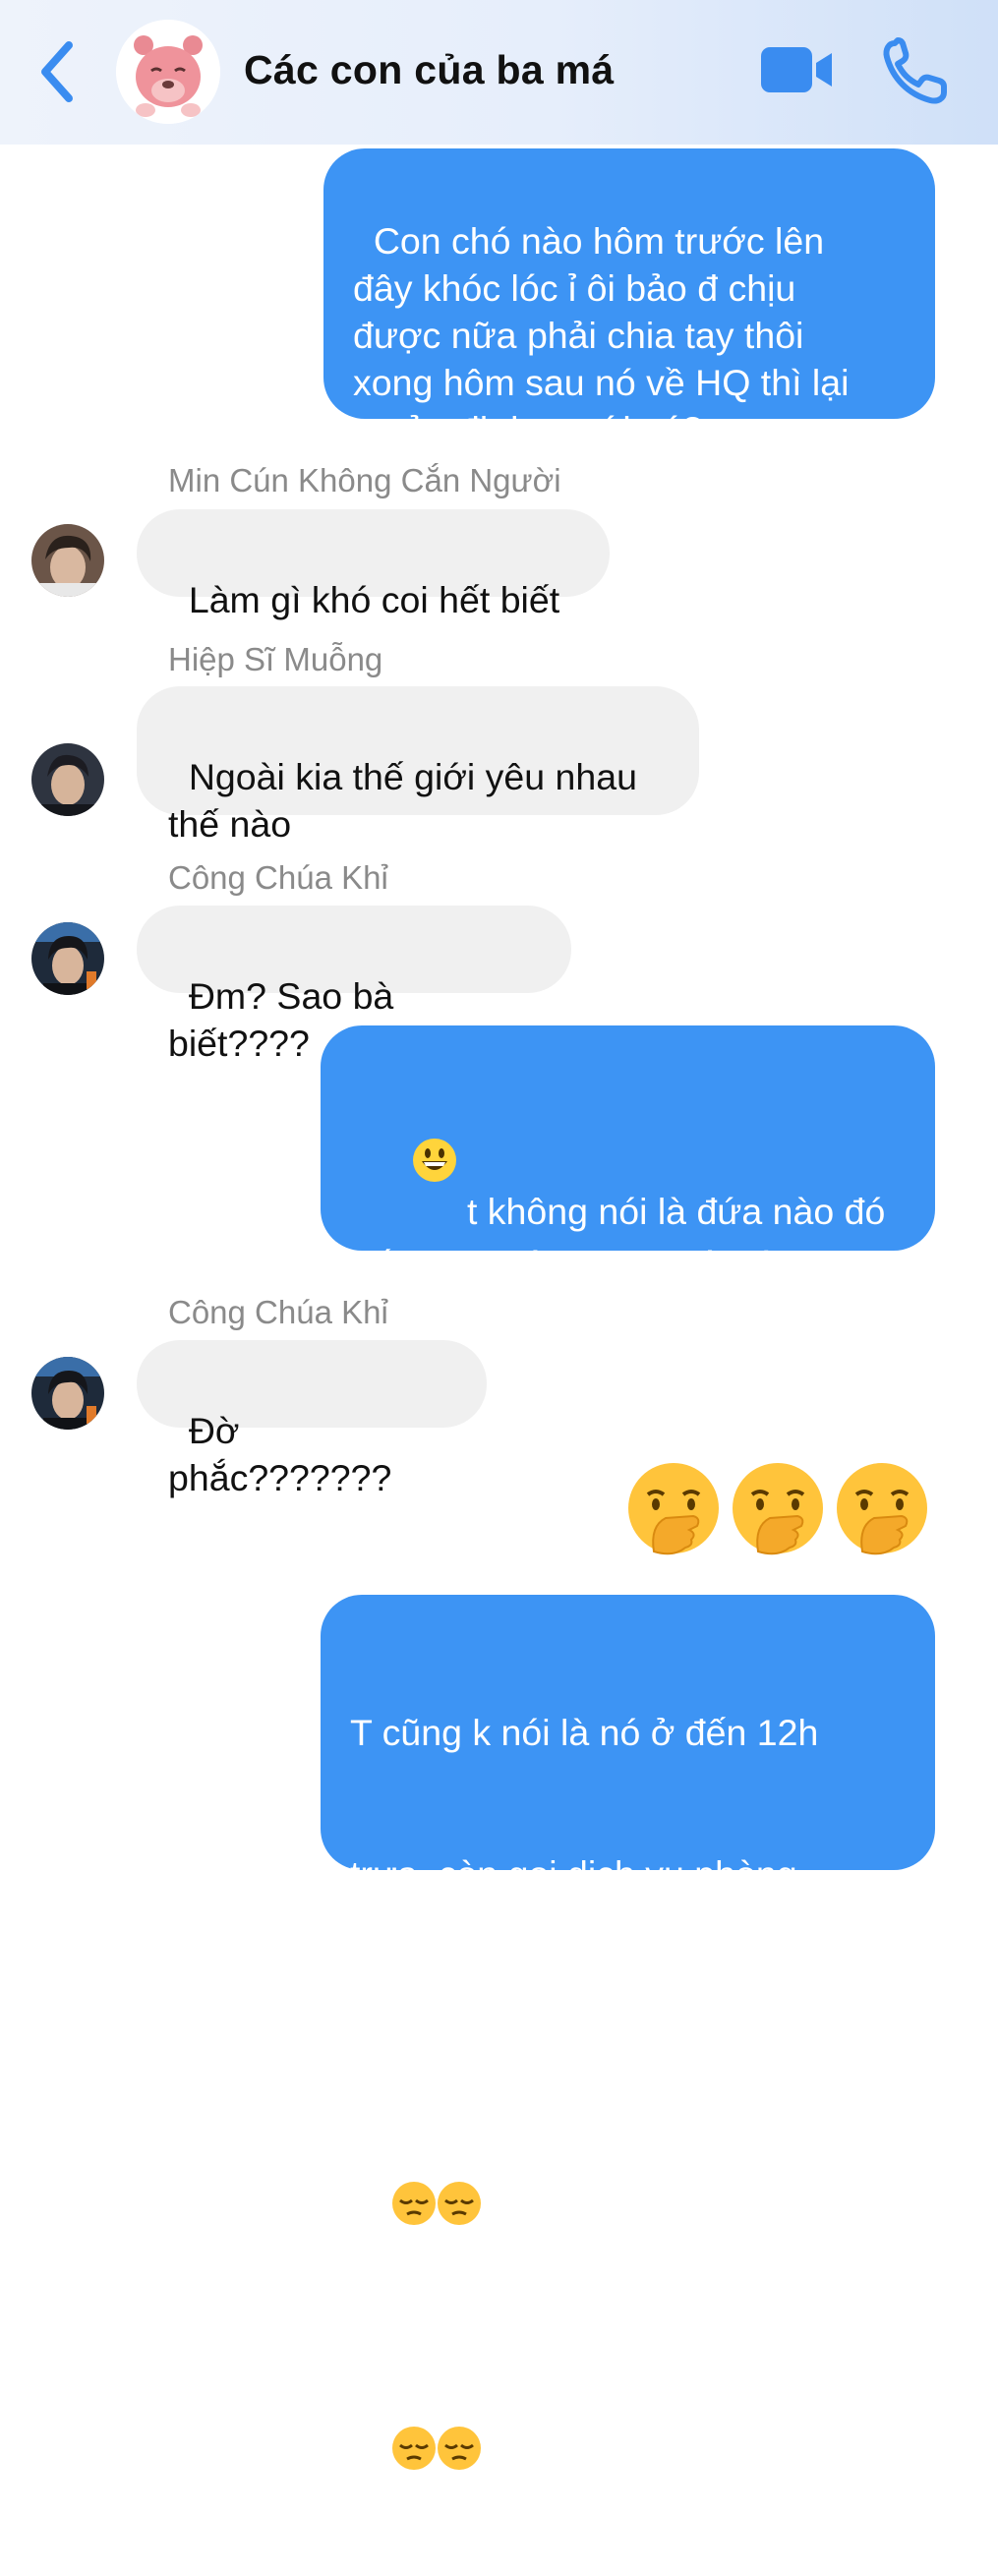 The width and height of the screenshot is (998, 2576). What do you see at coordinates (275, 659) in the screenshot?
I see `sender-name: Hiệp Sĩ Muỗng` at bounding box center [275, 659].